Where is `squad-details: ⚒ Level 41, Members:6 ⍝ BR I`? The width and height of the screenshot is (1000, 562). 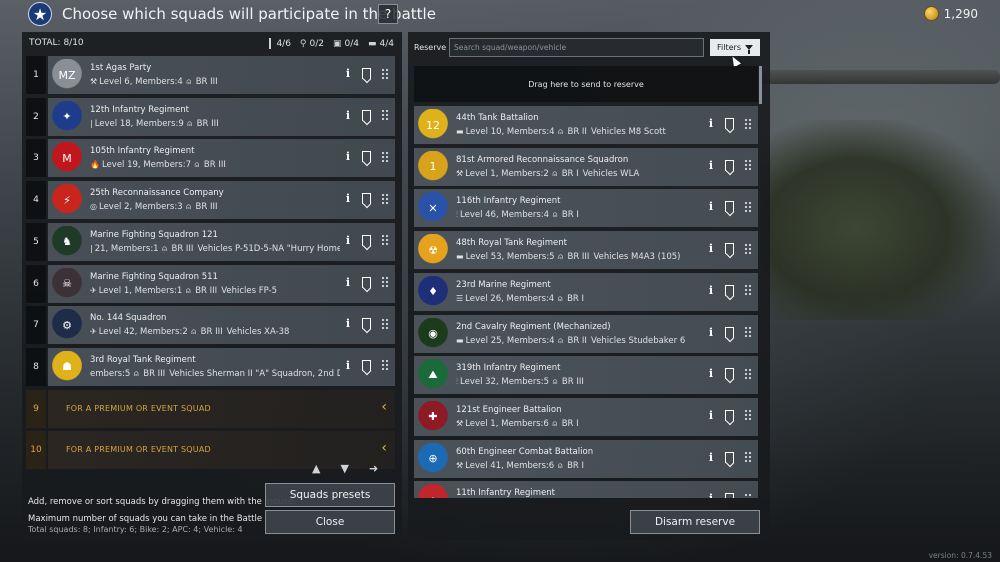
squad-details: ⚒ Level 41, Members:6 ⍝ BR I is located at coordinates (520, 466).